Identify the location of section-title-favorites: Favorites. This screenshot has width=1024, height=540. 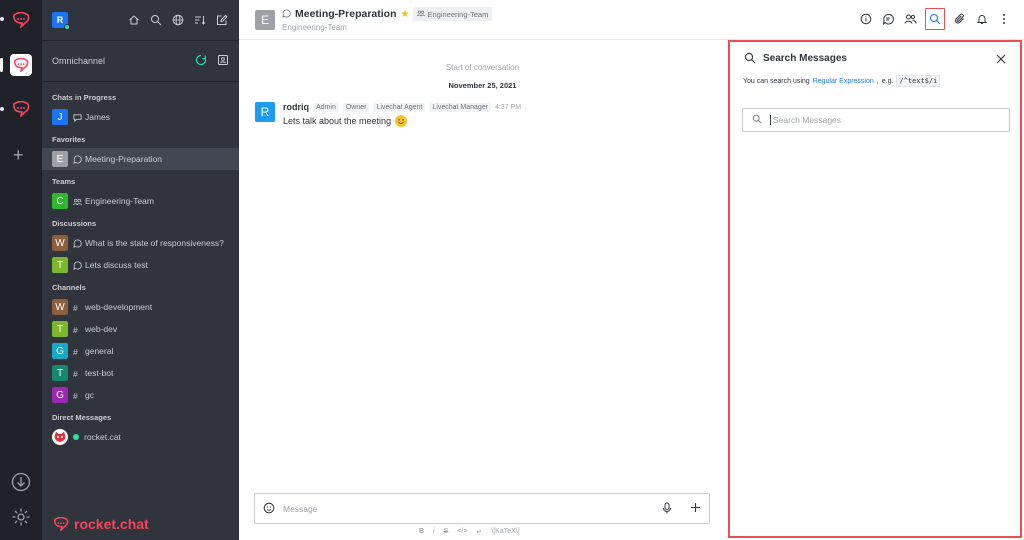
(69, 139).